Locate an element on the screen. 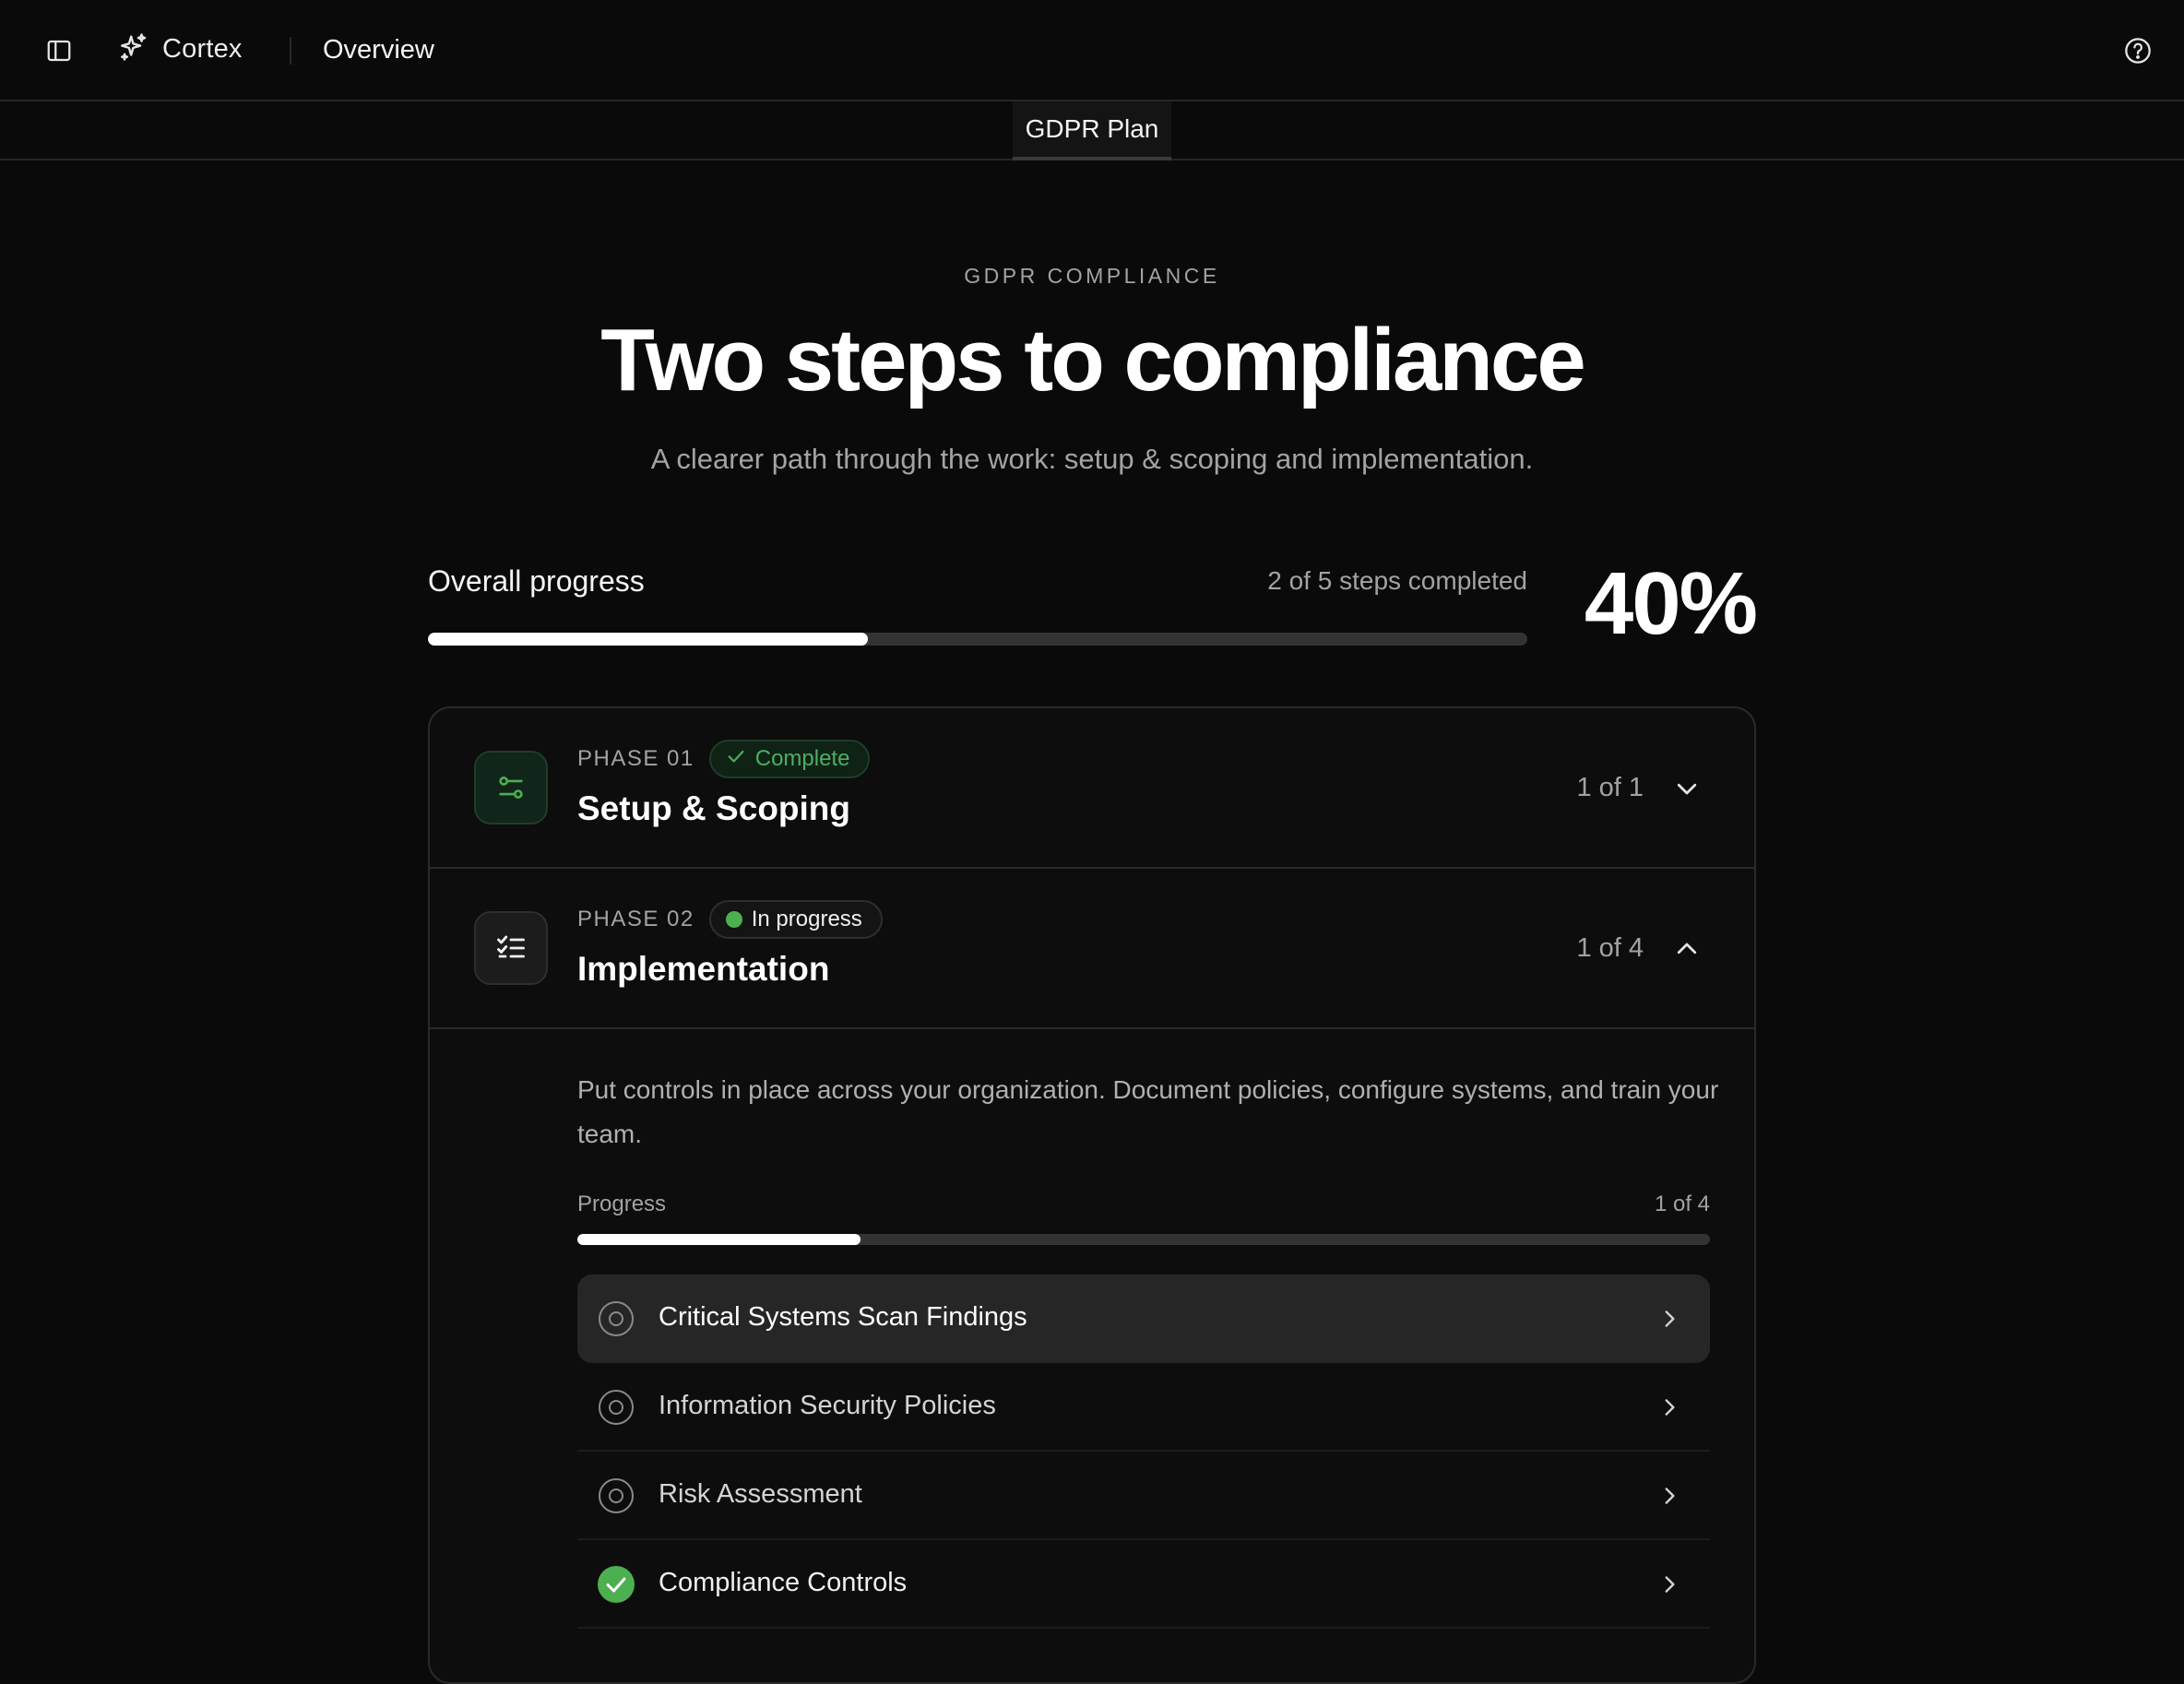  overall-progress-bar is located at coordinates (977, 639).